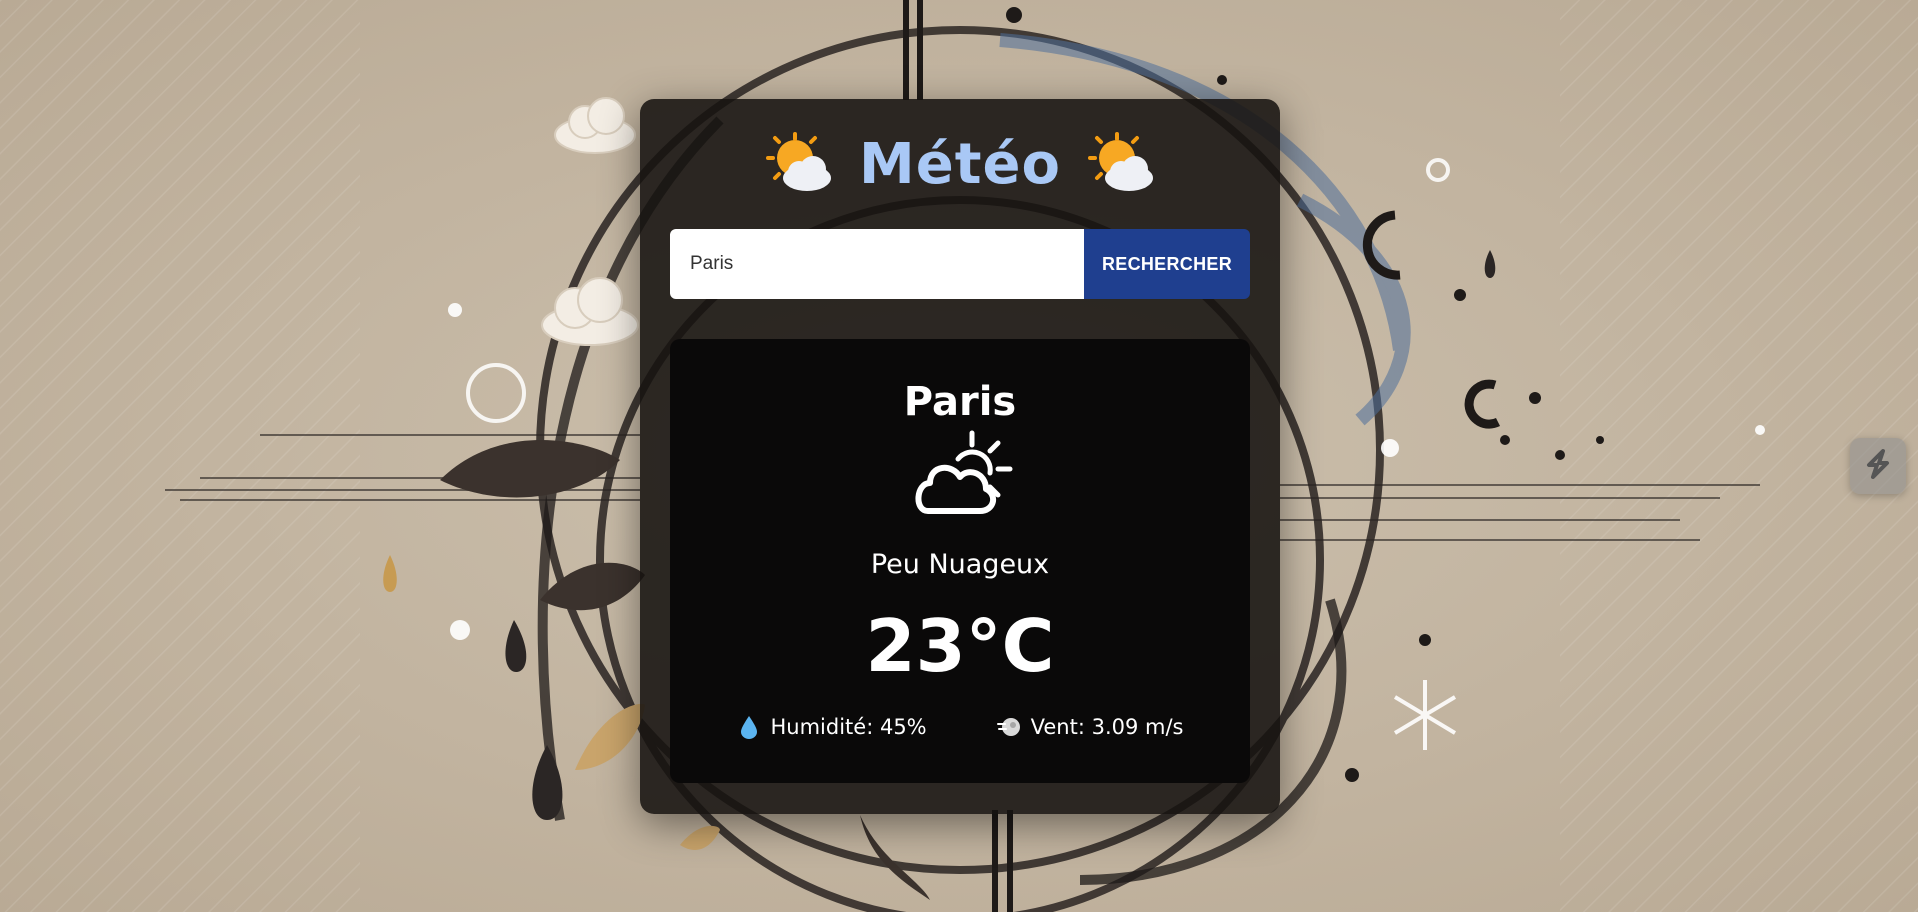  I want to click on temperature: 23°C, so click(960, 646).